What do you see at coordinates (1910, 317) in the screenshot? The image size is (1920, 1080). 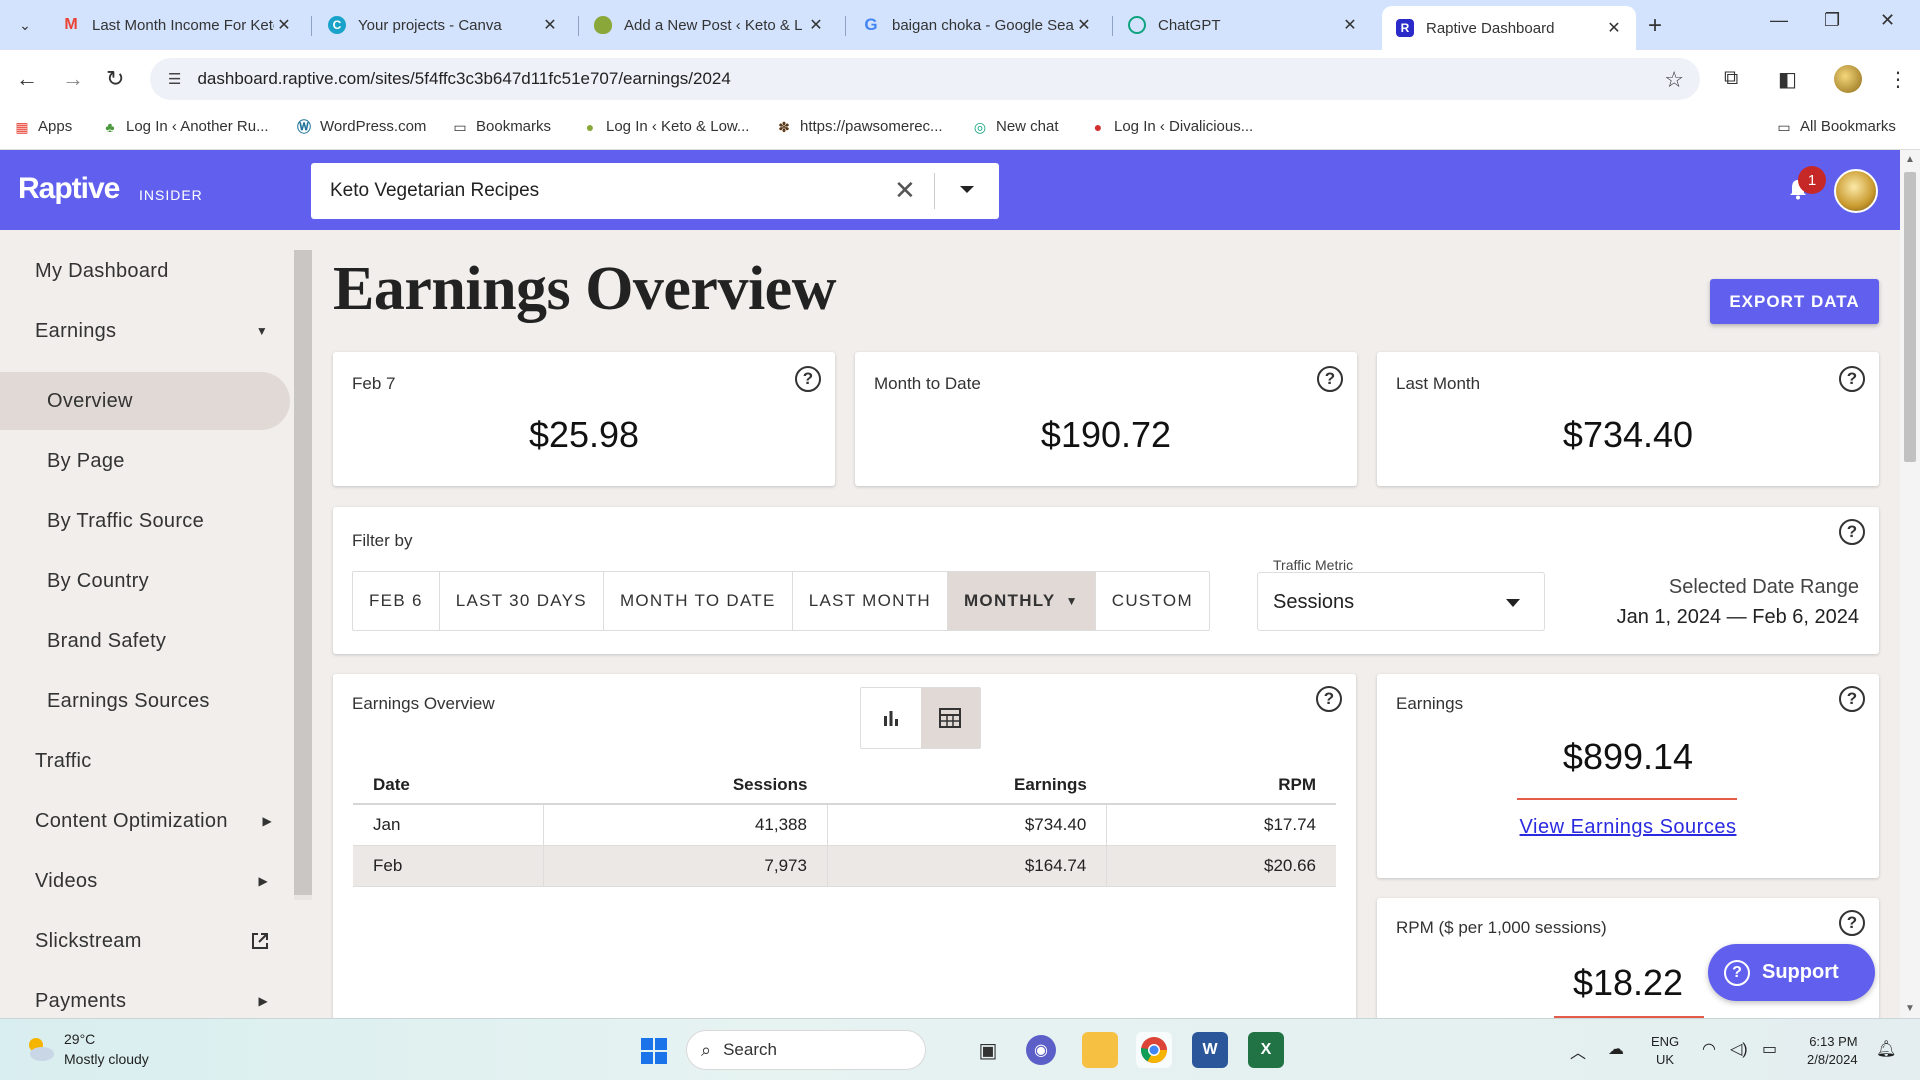 I see `main-scrollbar-thumb` at bounding box center [1910, 317].